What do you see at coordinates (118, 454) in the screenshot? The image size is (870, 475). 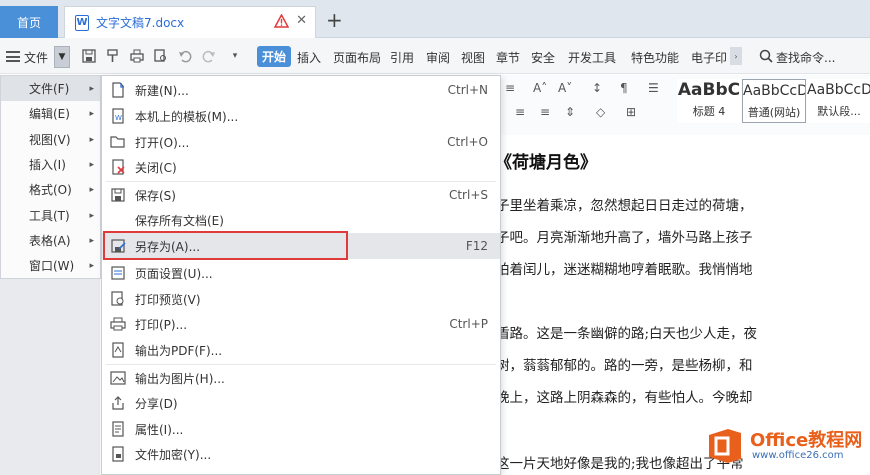 I see `encrypt-icon` at bounding box center [118, 454].